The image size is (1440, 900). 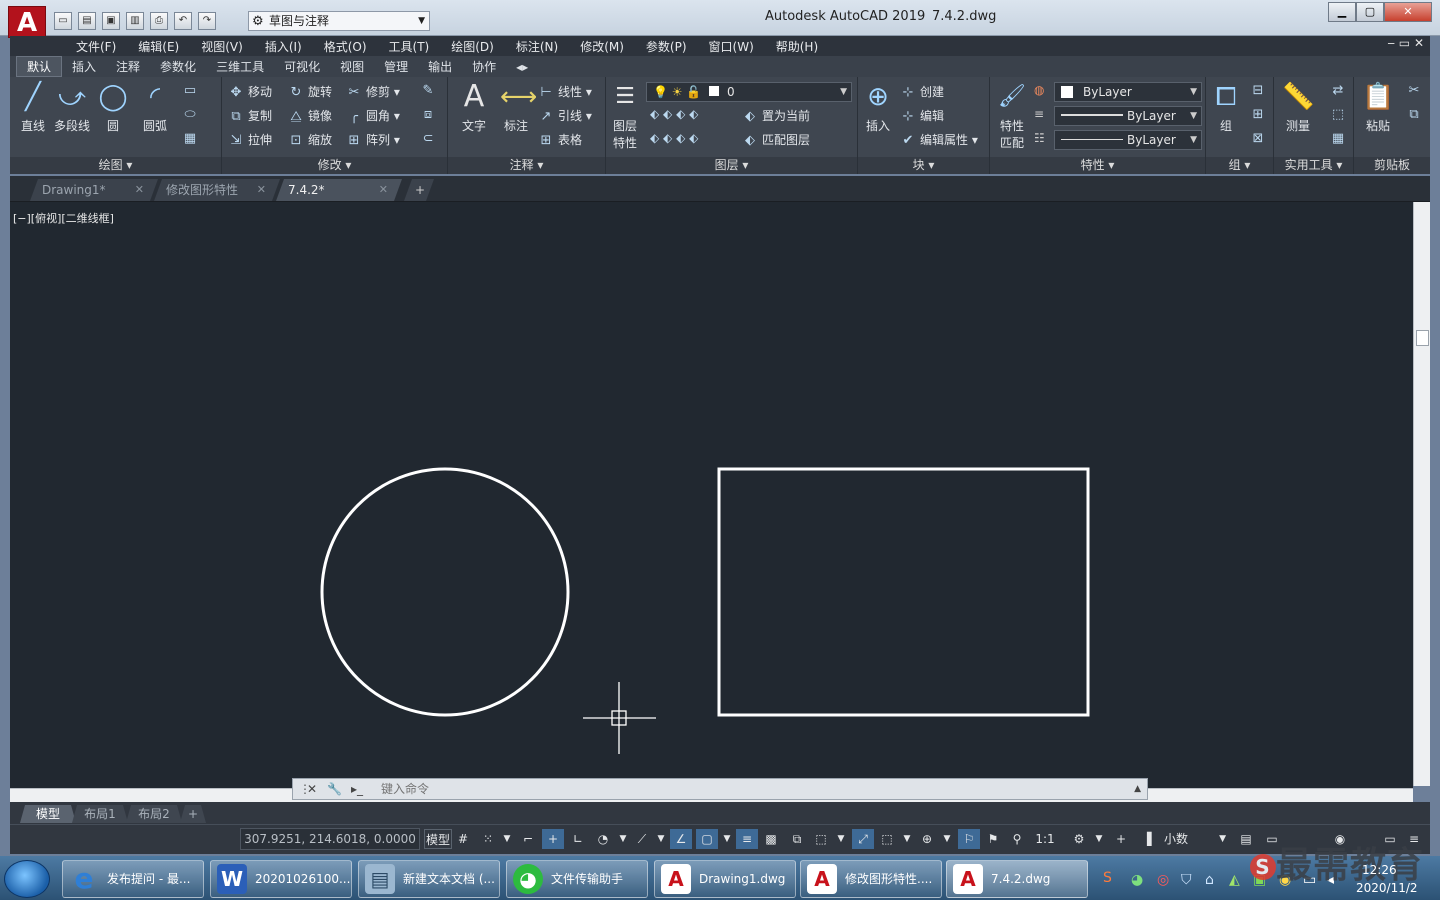 I want to click on command-input, so click(x=751, y=789).